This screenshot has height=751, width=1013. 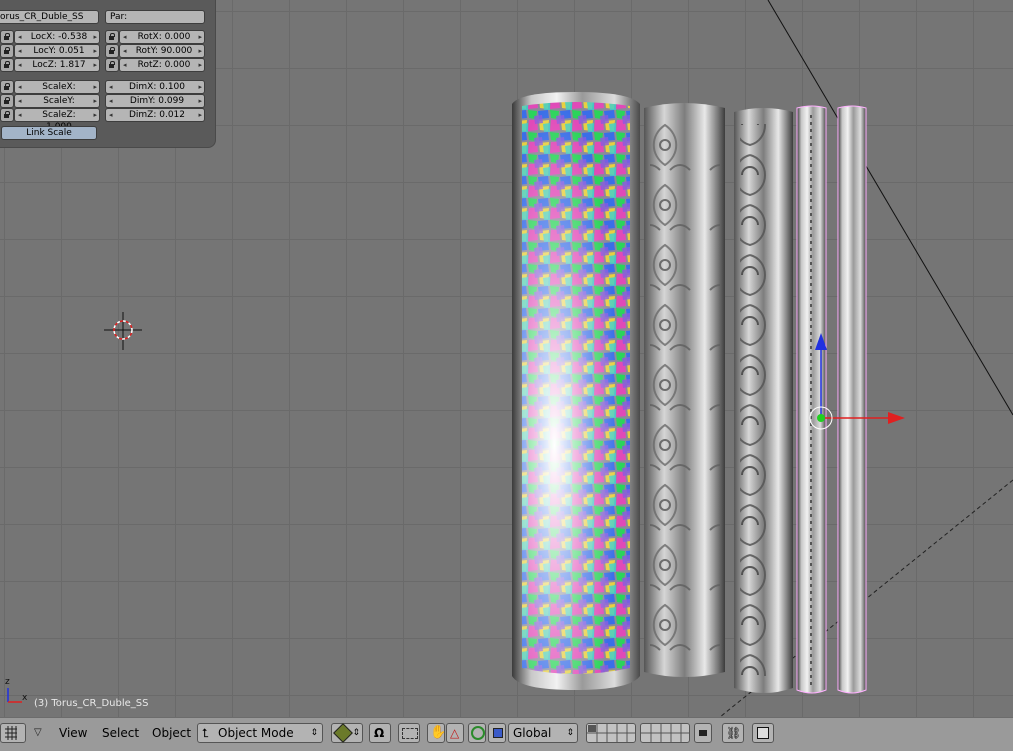 I want to click on pivot-icon: Ω, so click(x=379, y=733).